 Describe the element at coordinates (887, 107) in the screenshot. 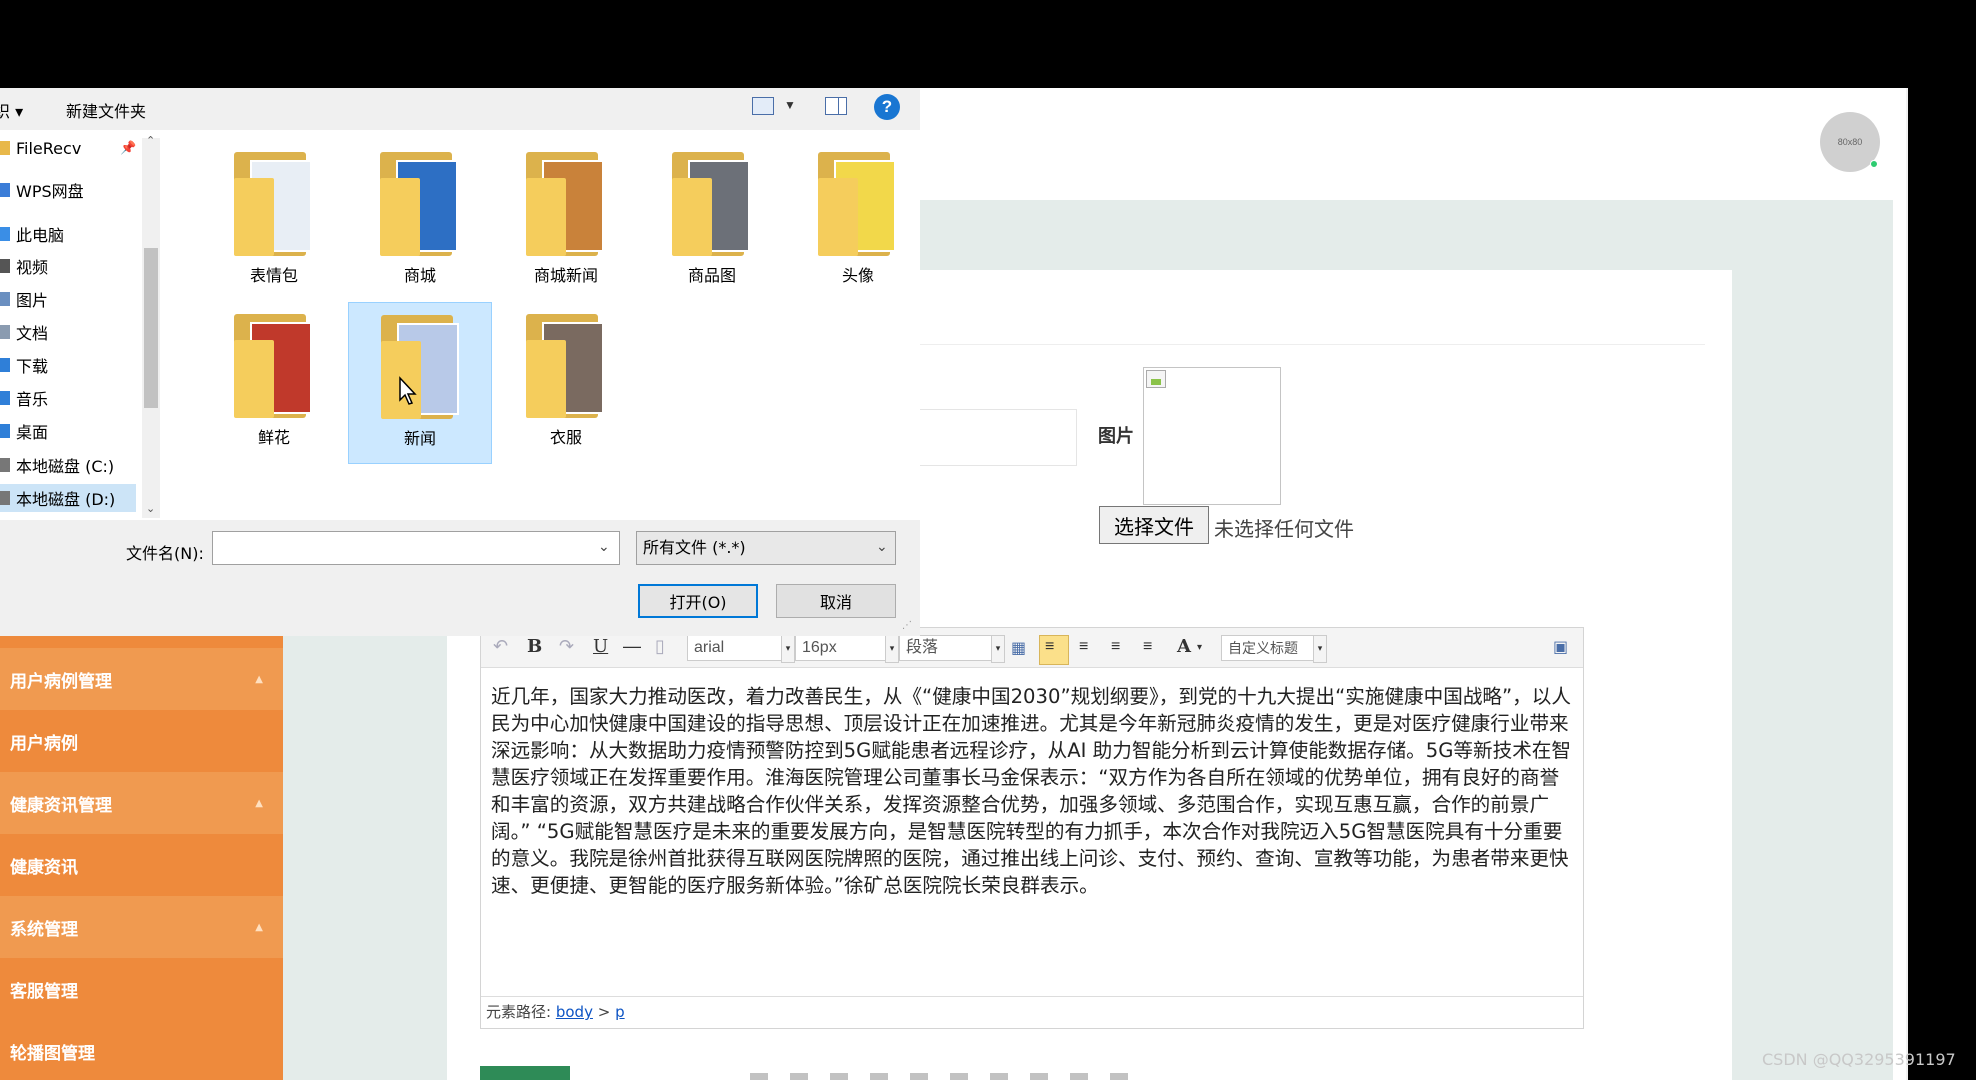

I see `help-icon: ?` at that location.